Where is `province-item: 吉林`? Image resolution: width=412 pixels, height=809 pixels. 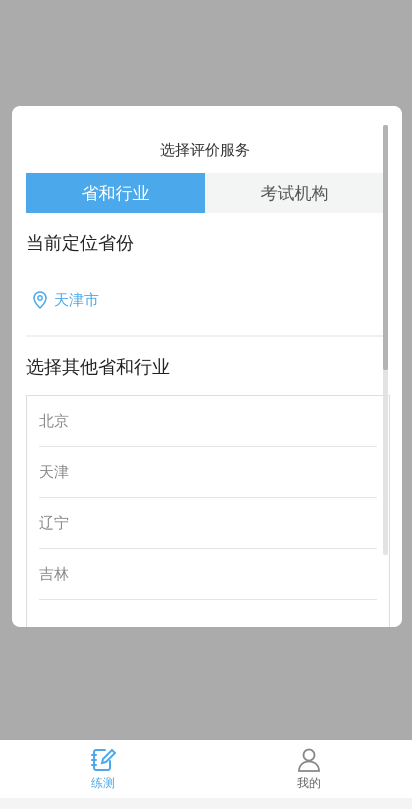
province-item: 吉林 is located at coordinates (208, 574).